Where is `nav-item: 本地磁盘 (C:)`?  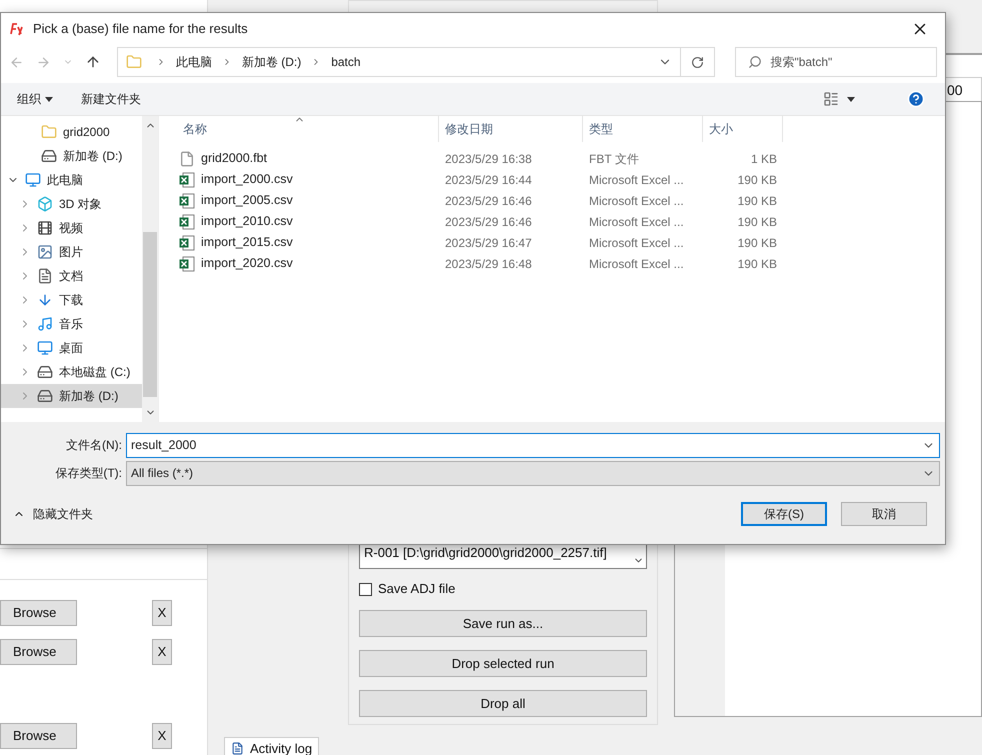 nav-item: 本地磁盘 (C:) is located at coordinates (71, 372).